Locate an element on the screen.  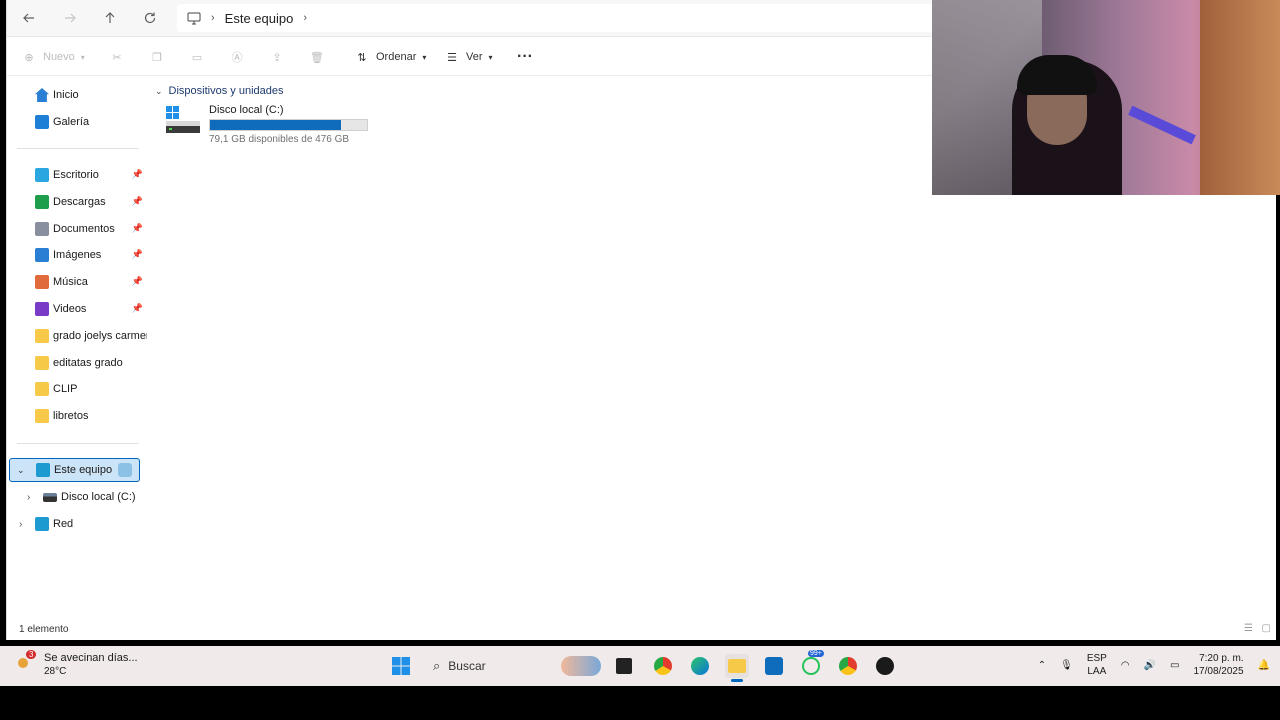
new-button: ⊕ Nuevo ▾ is located at coordinates (53, 57).